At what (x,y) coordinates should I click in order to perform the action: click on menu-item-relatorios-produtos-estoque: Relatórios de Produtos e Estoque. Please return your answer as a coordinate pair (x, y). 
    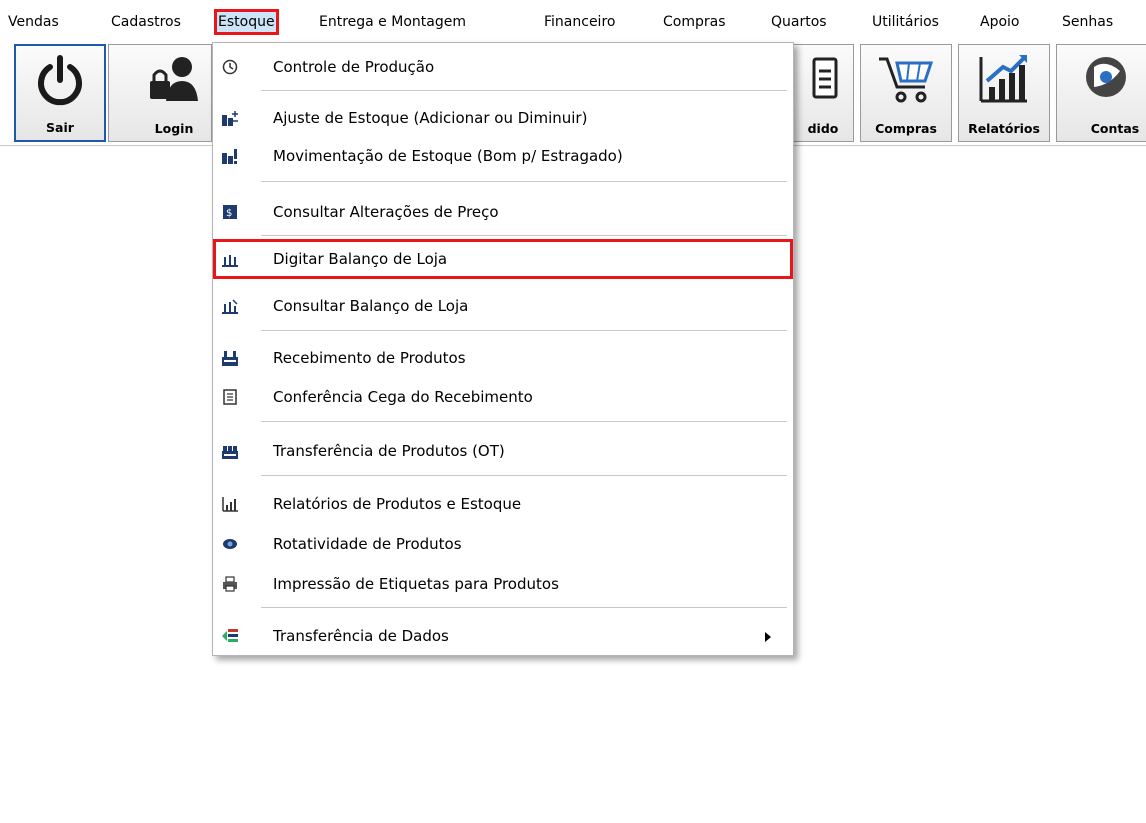
    Looking at the image, I should click on (503, 504).